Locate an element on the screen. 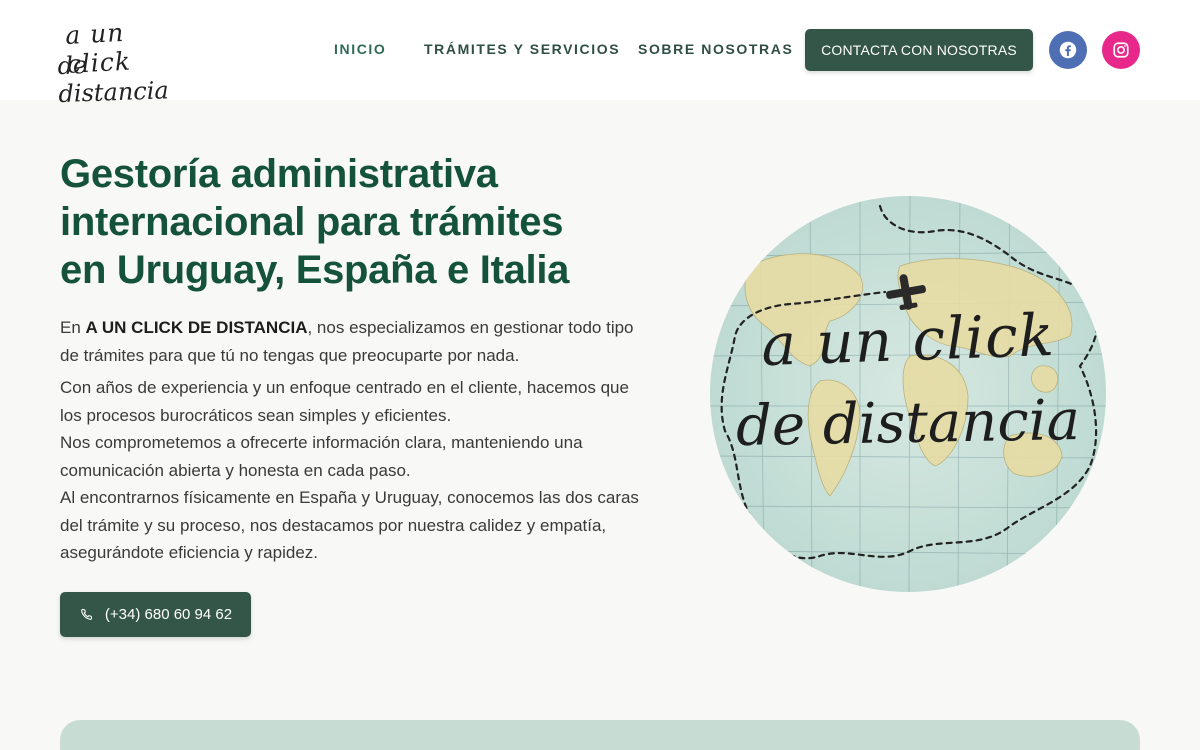 Image resolution: width=1200 pixels, height=750 pixels. hero-title-line: Gestoría administrativa is located at coordinates (279, 174).